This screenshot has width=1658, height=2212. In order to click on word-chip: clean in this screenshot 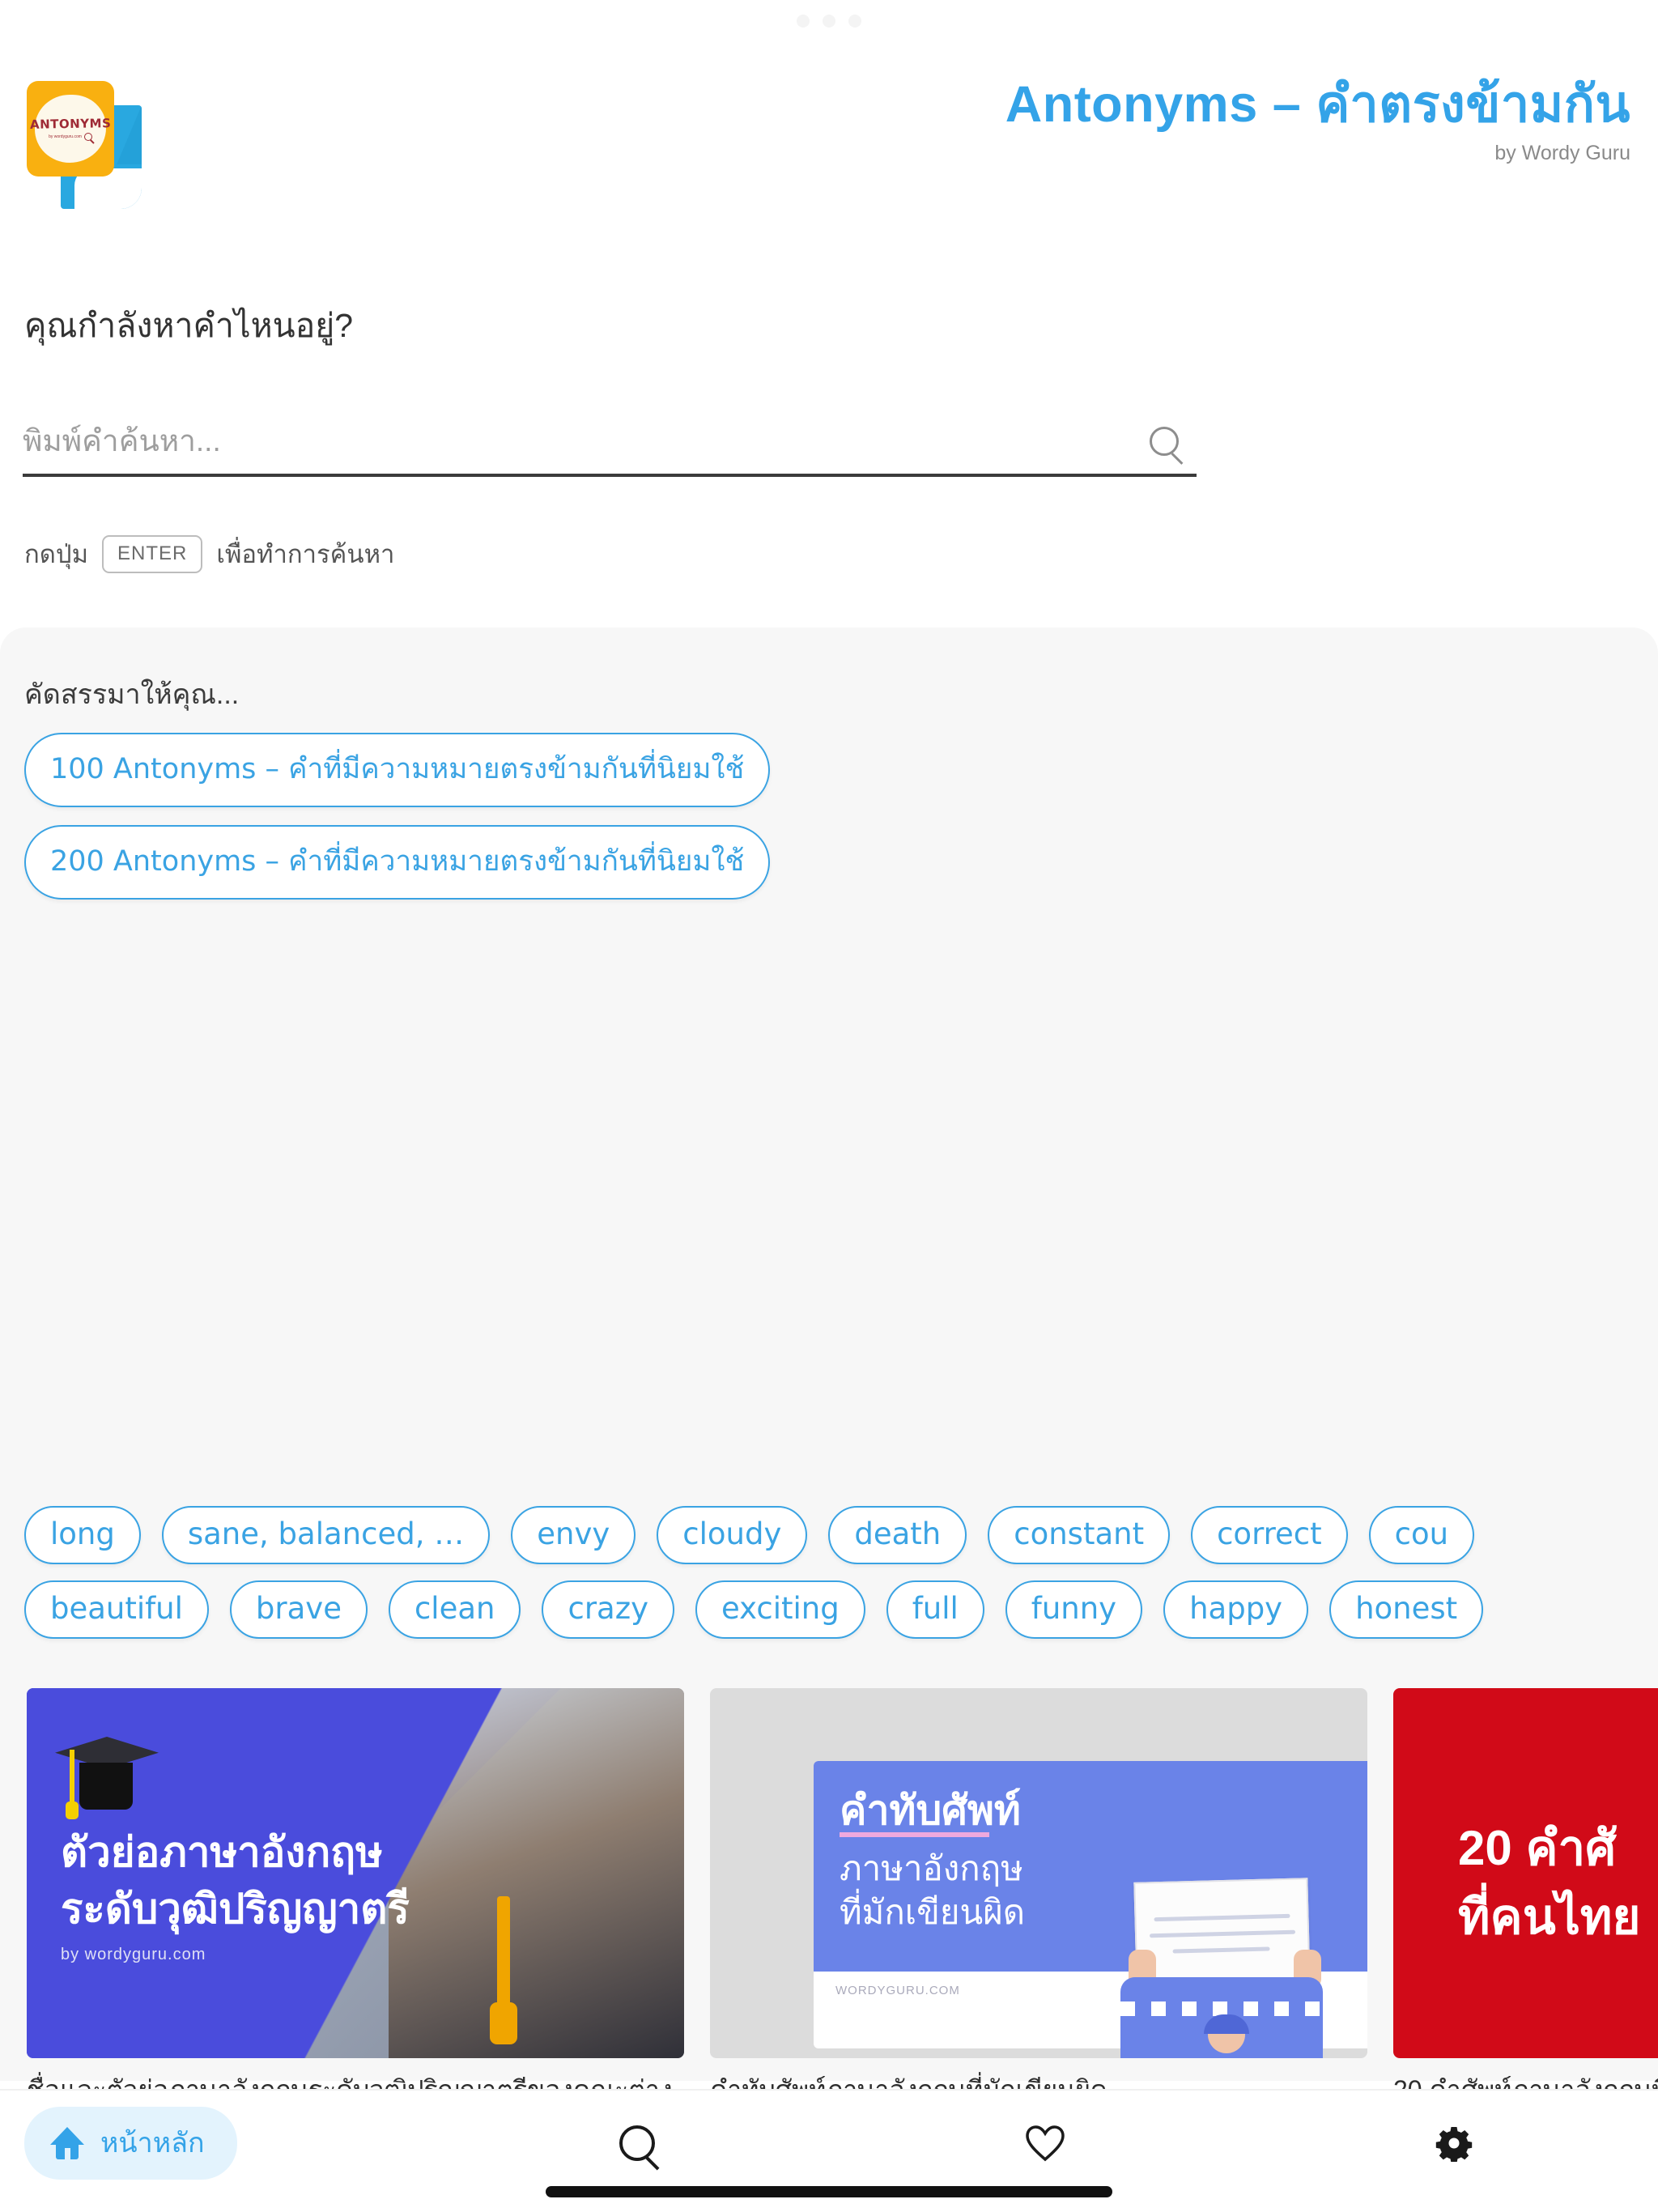, I will do `click(454, 1610)`.